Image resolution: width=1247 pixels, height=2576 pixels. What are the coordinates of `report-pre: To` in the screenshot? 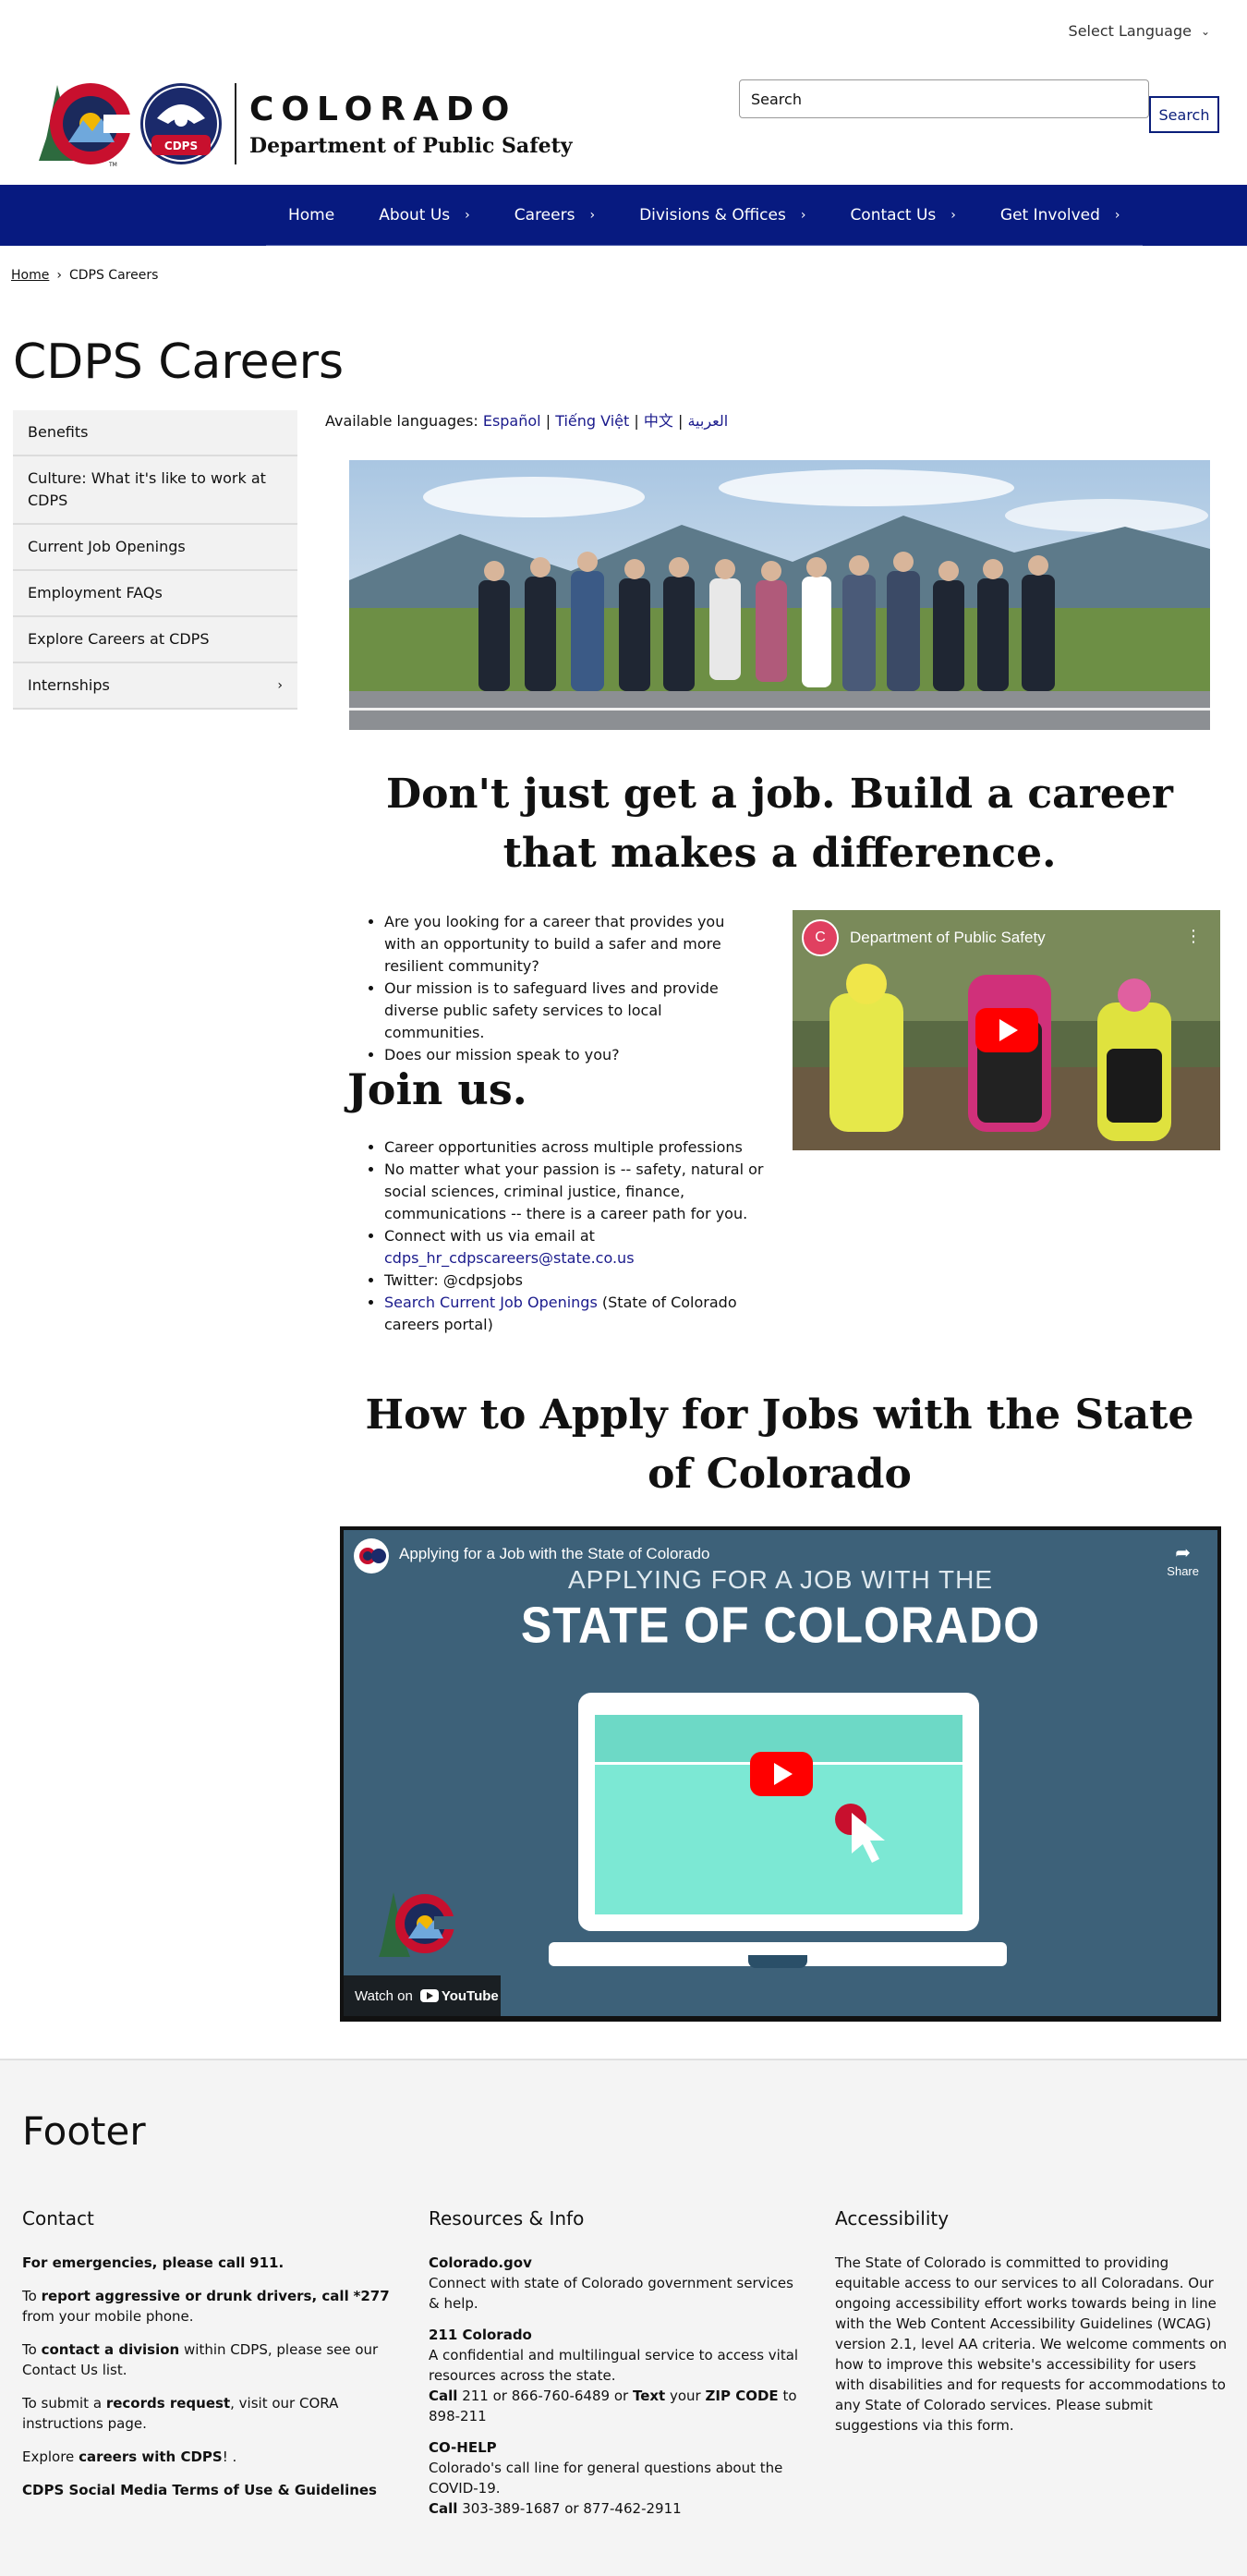 It's located at (29, 2296).